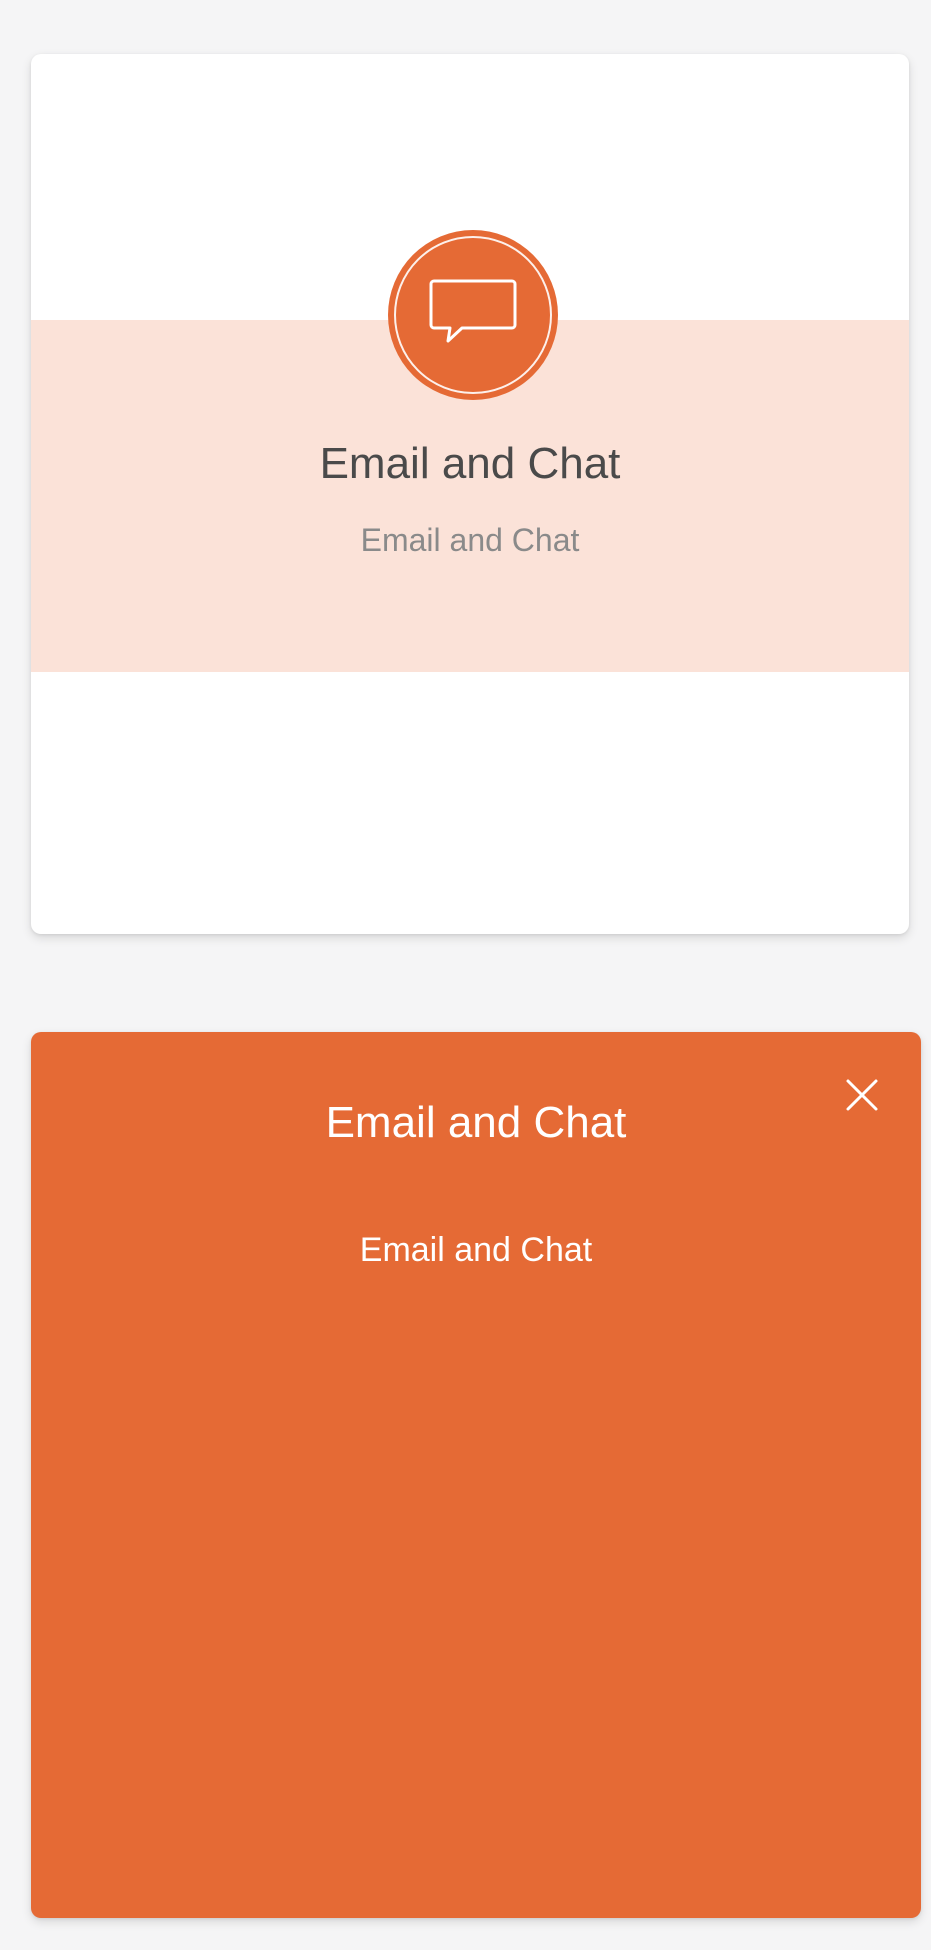 This screenshot has height=1950, width=931. Describe the element at coordinates (470, 463) in the screenshot. I see `card-title: Email and Chat` at that location.